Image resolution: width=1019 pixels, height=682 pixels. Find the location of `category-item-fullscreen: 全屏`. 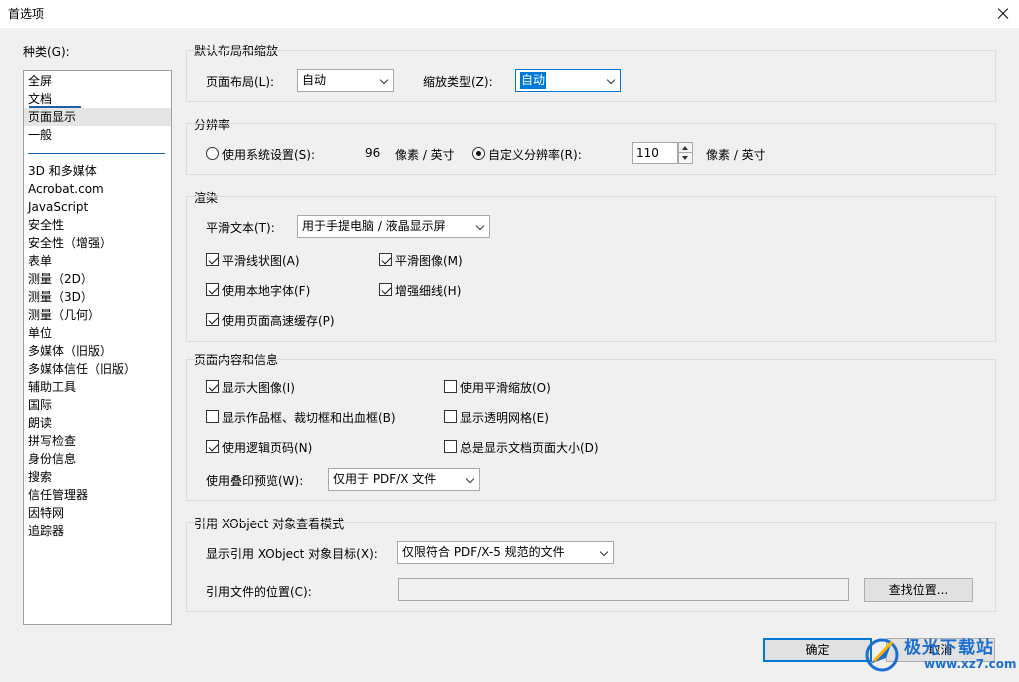

category-item-fullscreen: 全屏 is located at coordinates (97, 81).